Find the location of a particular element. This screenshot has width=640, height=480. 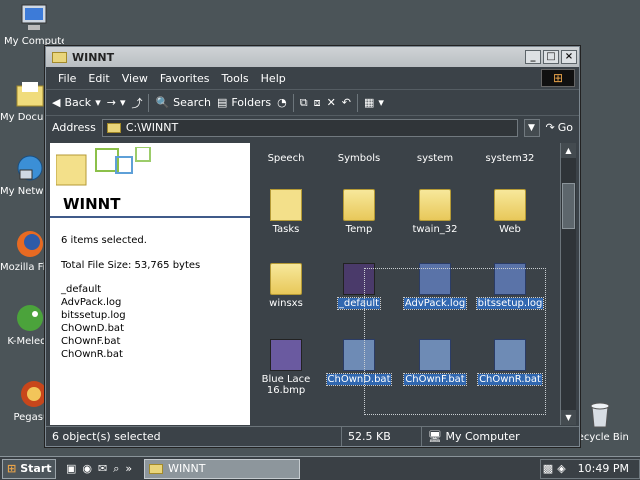

taskbar-winnt-button: WINNT is located at coordinates (222, 468).